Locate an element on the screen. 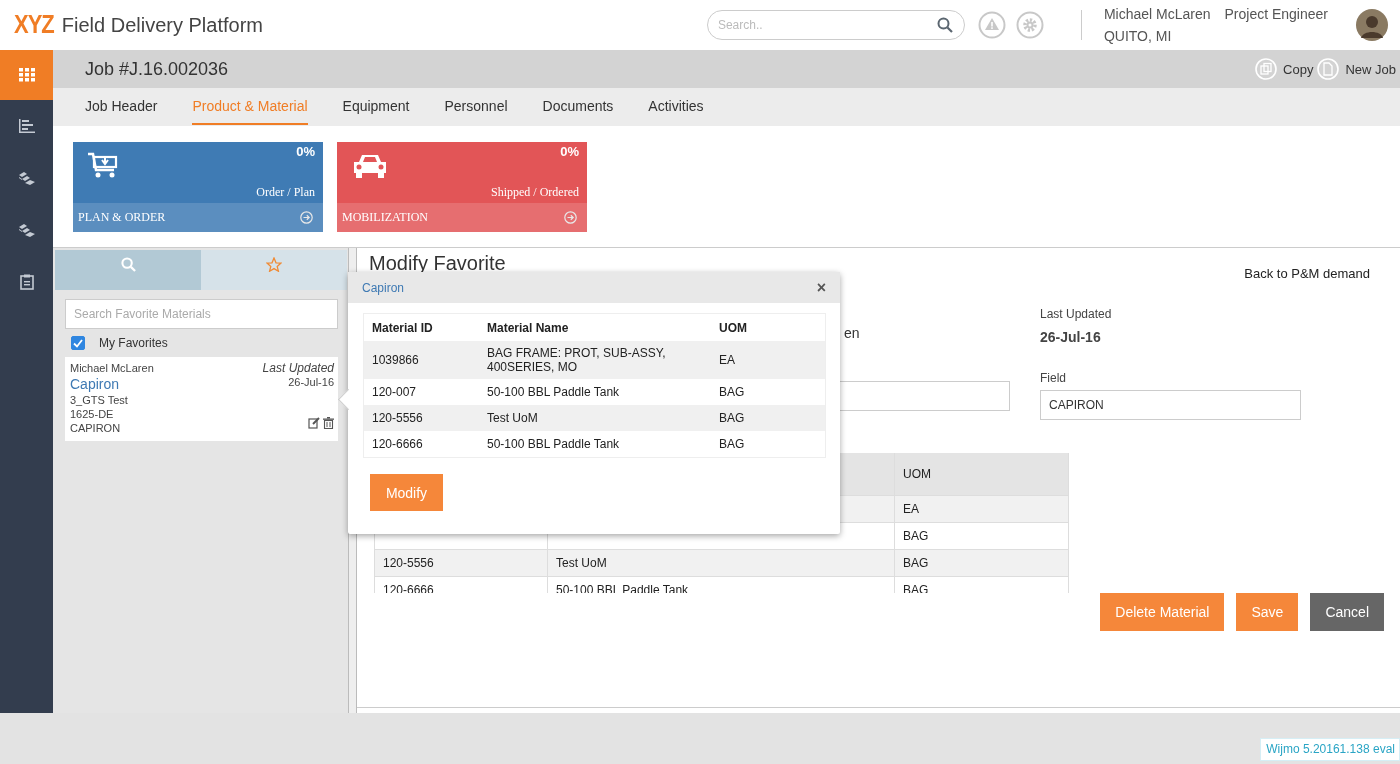 This screenshot has width=1400, height=764. updated-date: 26-Jul-16 is located at coordinates (311, 382).